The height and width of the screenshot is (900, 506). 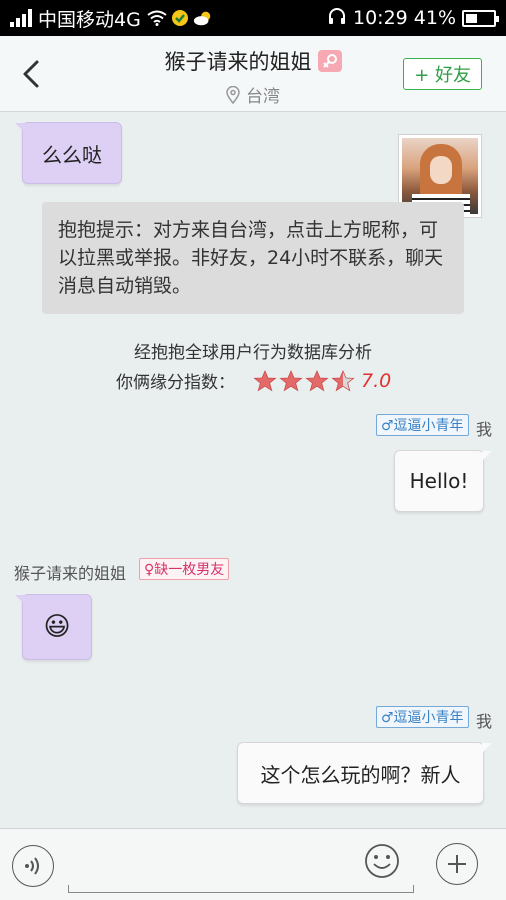 I want to click on message-text: Hello!, so click(x=439, y=481).